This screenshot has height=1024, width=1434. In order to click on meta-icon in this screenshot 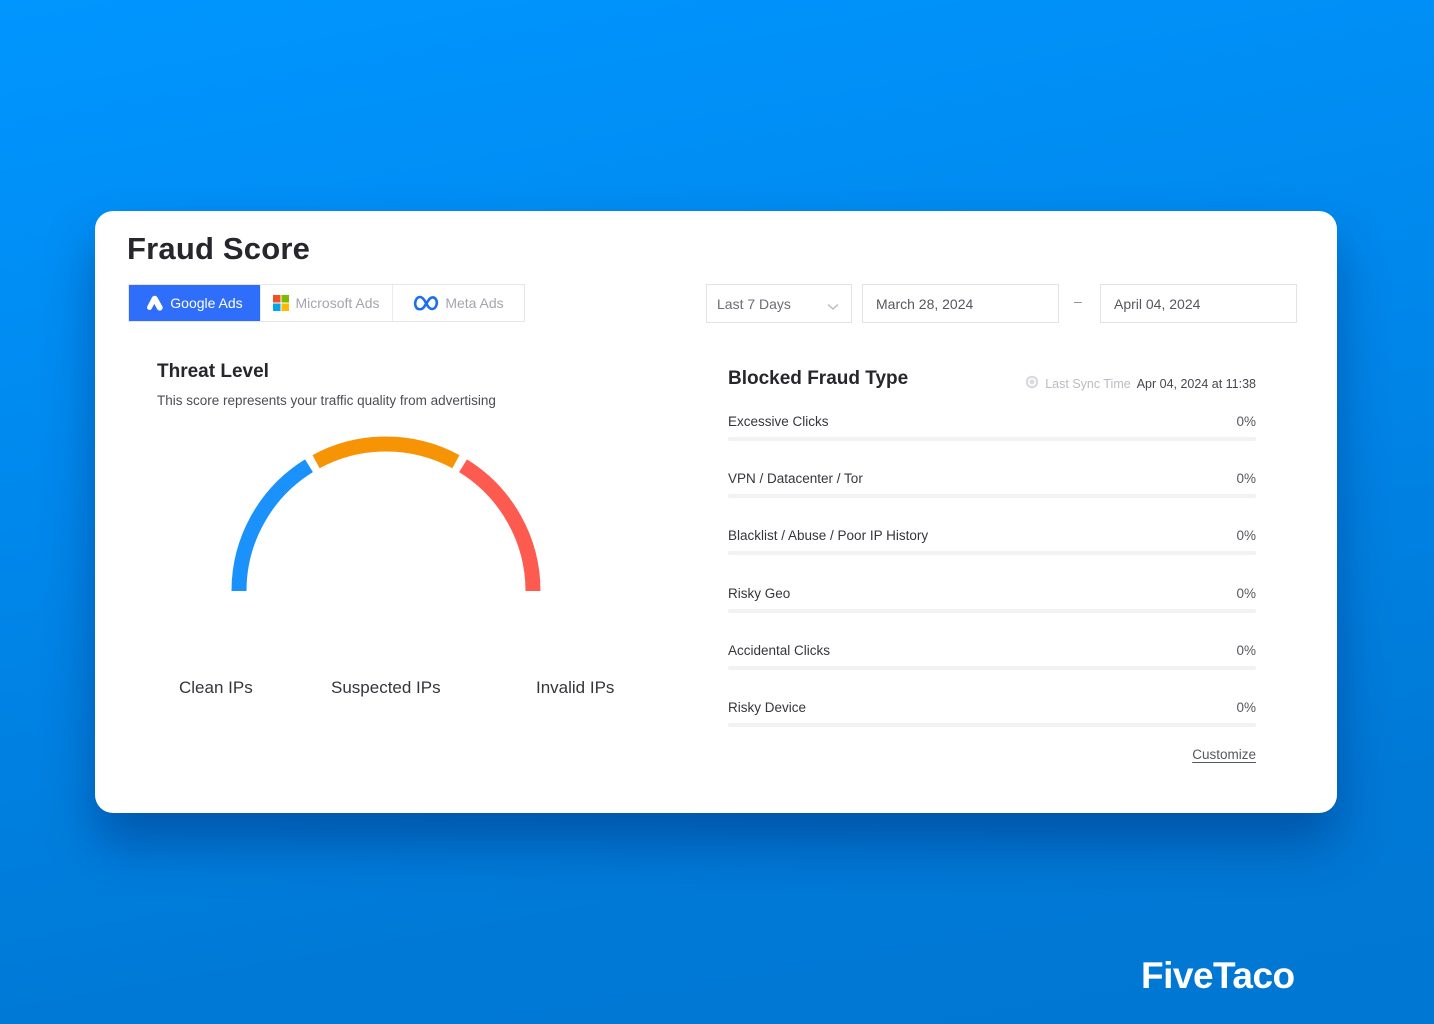, I will do `click(426, 303)`.